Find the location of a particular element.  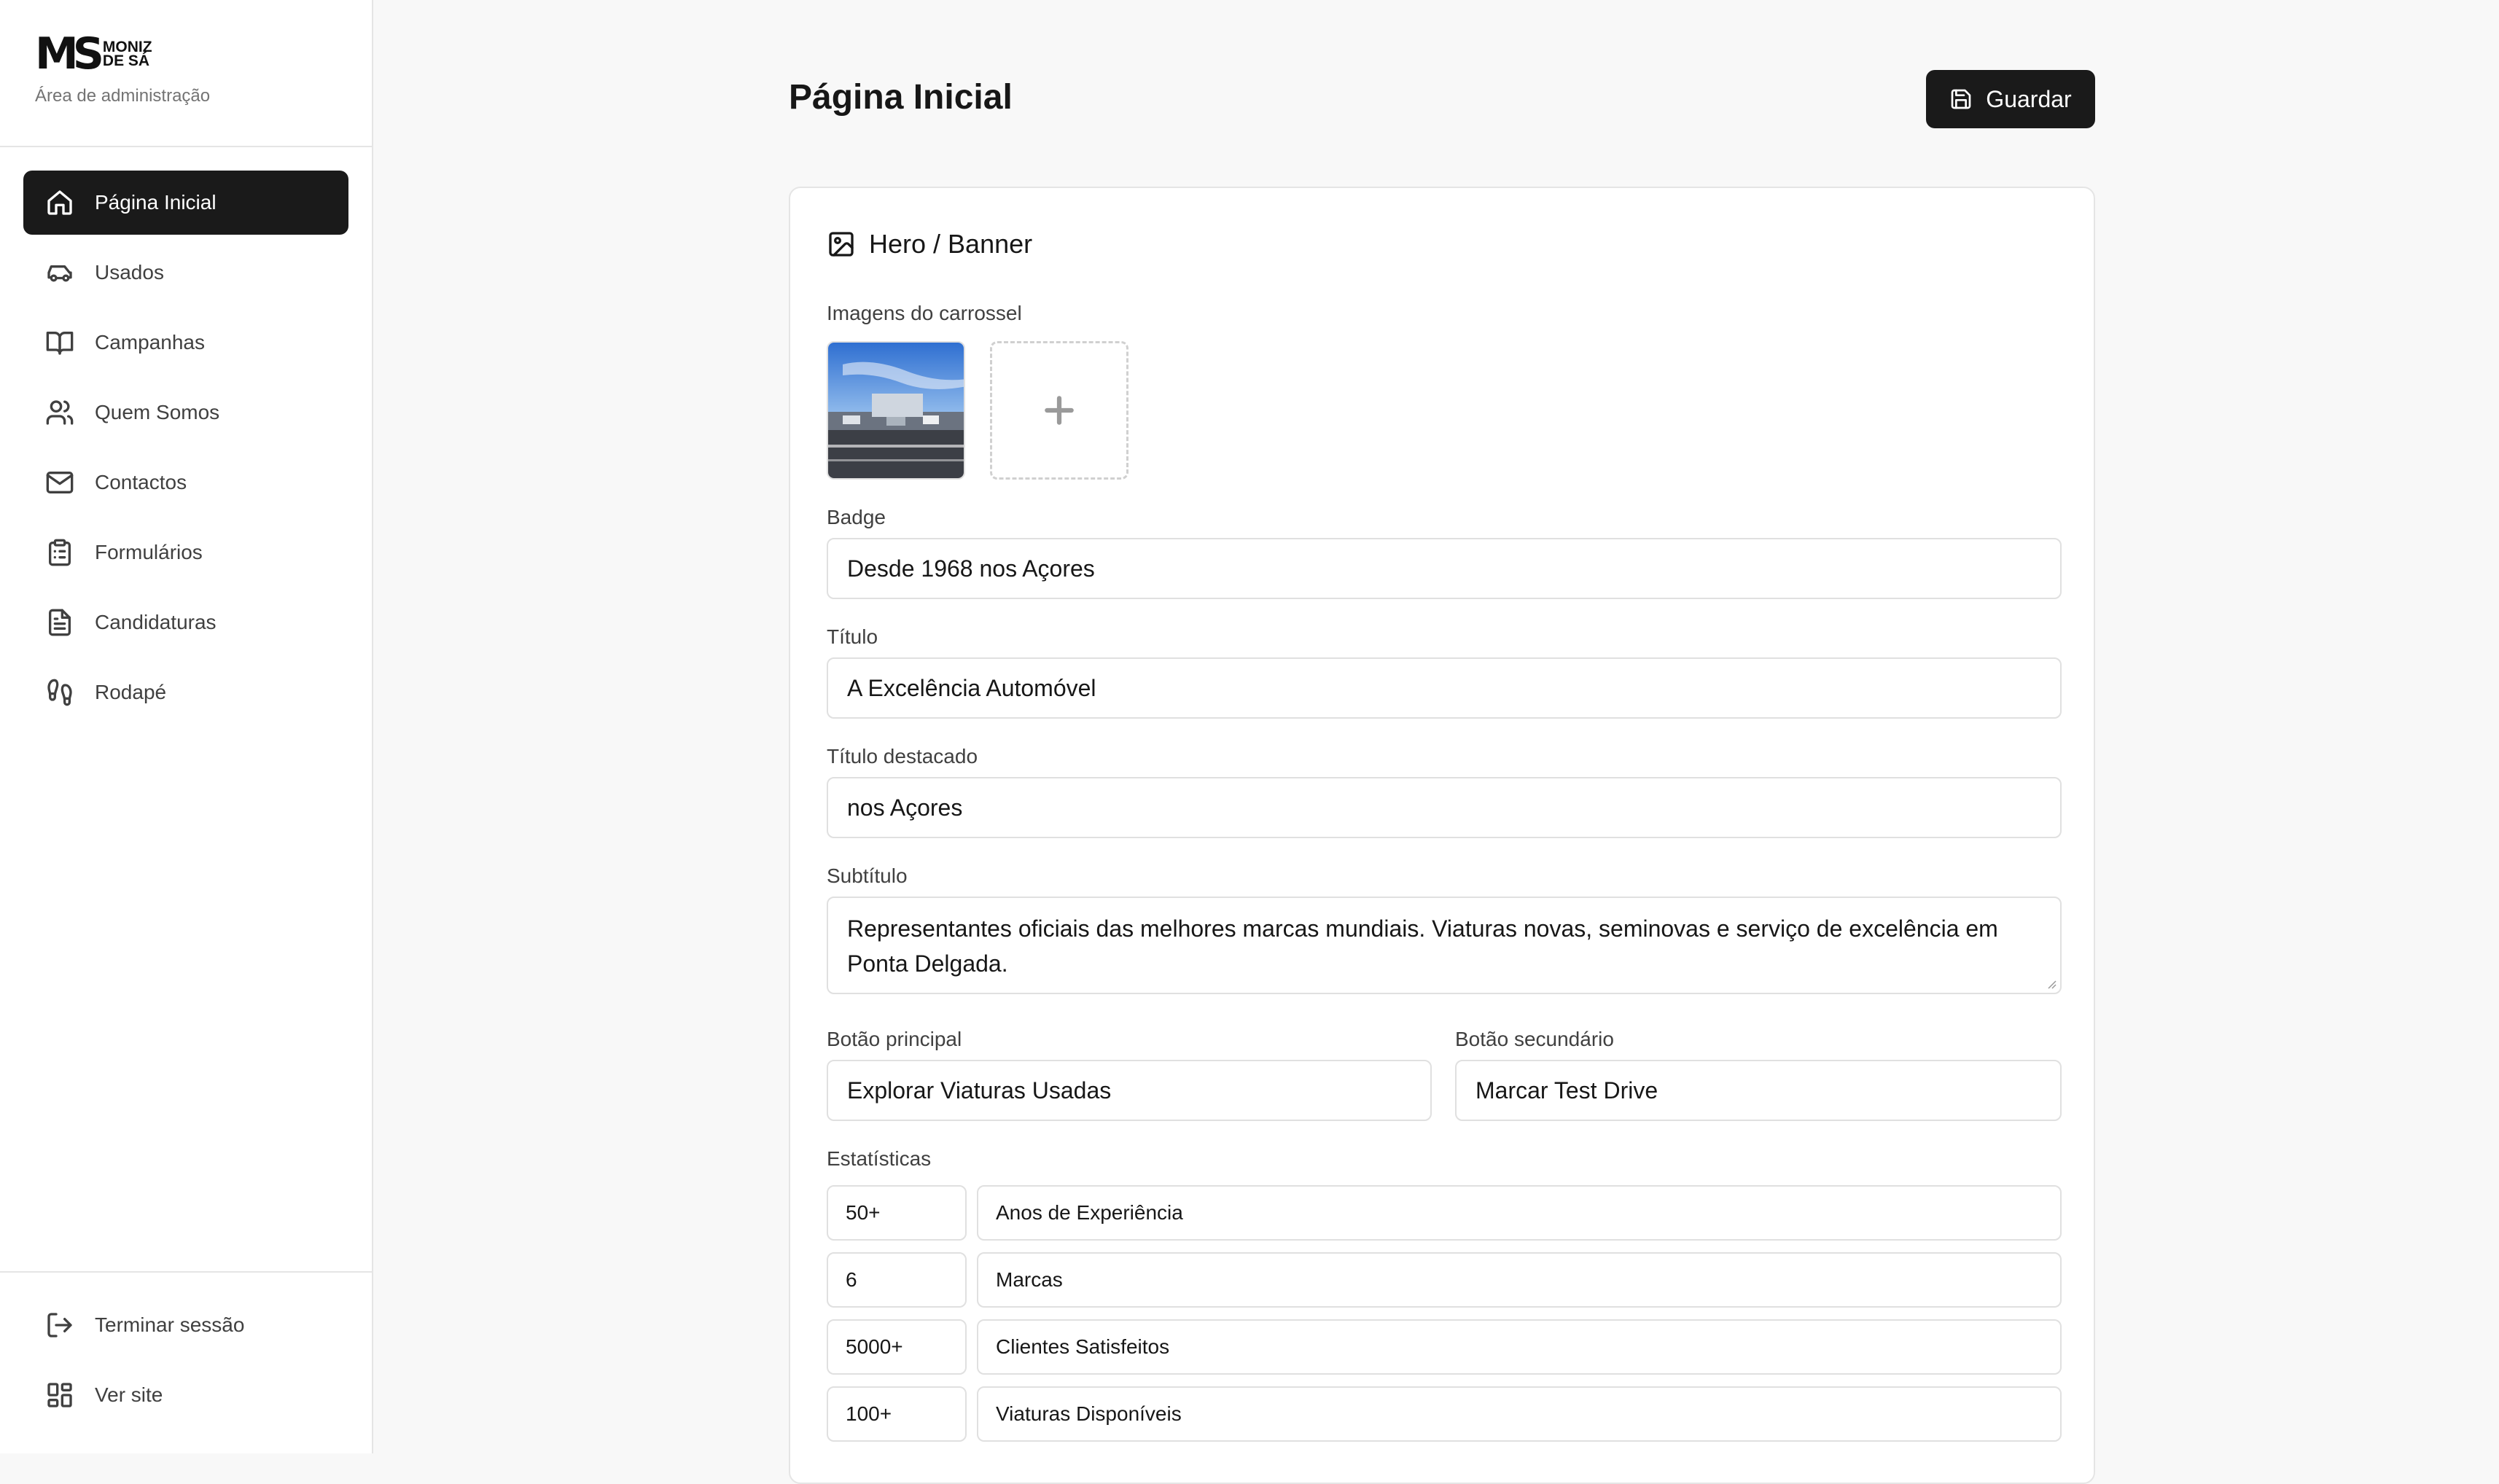

primary-button-input: Explorar Viaturas Usadas is located at coordinates (1129, 1090).